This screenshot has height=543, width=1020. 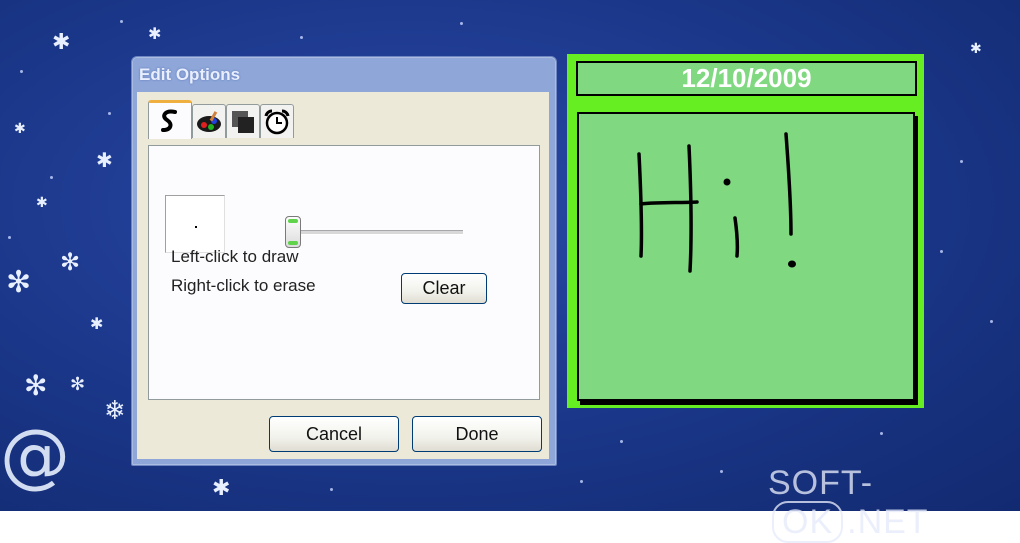 I want to click on erase-hint-text: Right-click to erase, so click(x=243, y=285).